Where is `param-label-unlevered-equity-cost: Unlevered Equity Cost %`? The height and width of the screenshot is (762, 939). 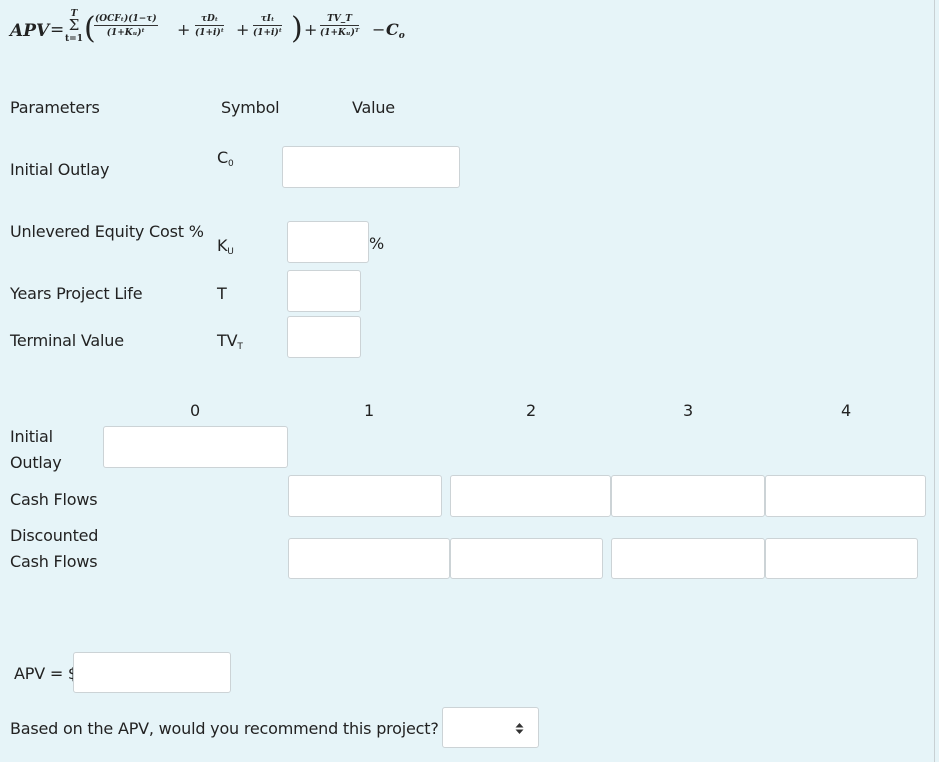
param-label-unlevered-equity-cost: Unlevered Equity Cost % is located at coordinates (107, 231).